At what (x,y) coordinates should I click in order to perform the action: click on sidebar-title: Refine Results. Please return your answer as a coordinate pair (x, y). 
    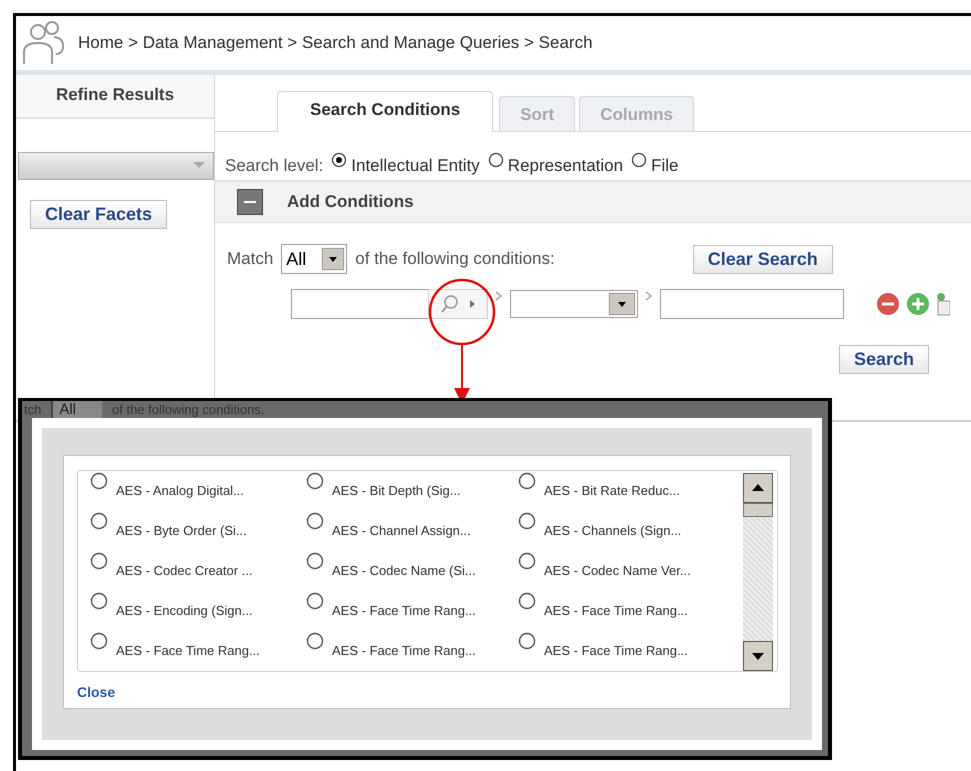
    Looking at the image, I should click on (115, 97).